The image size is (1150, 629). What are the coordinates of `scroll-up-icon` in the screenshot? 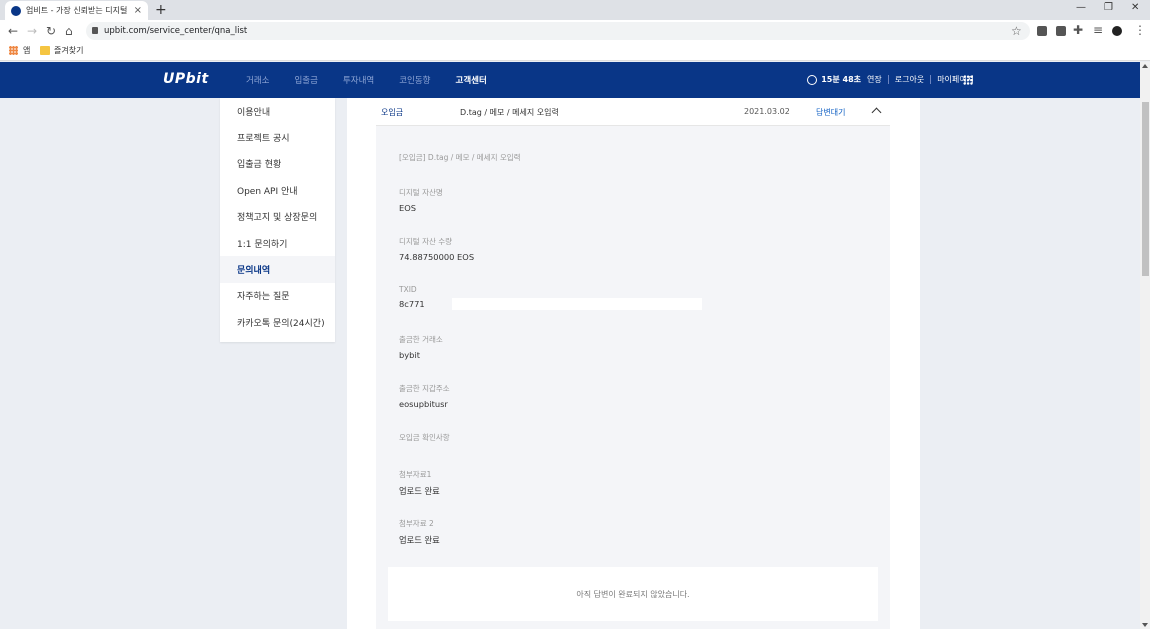 It's located at (1145, 66).